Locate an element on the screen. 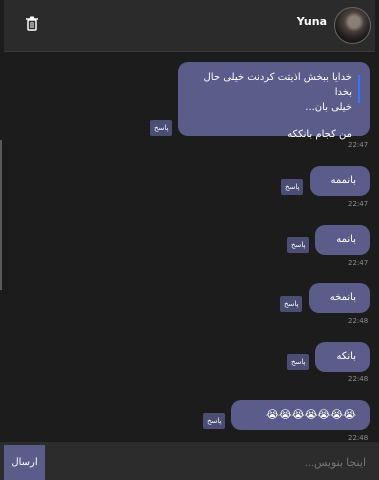 This screenshot has height=480, width=379. message-text: بانمه is located at coordinates (346, 239).